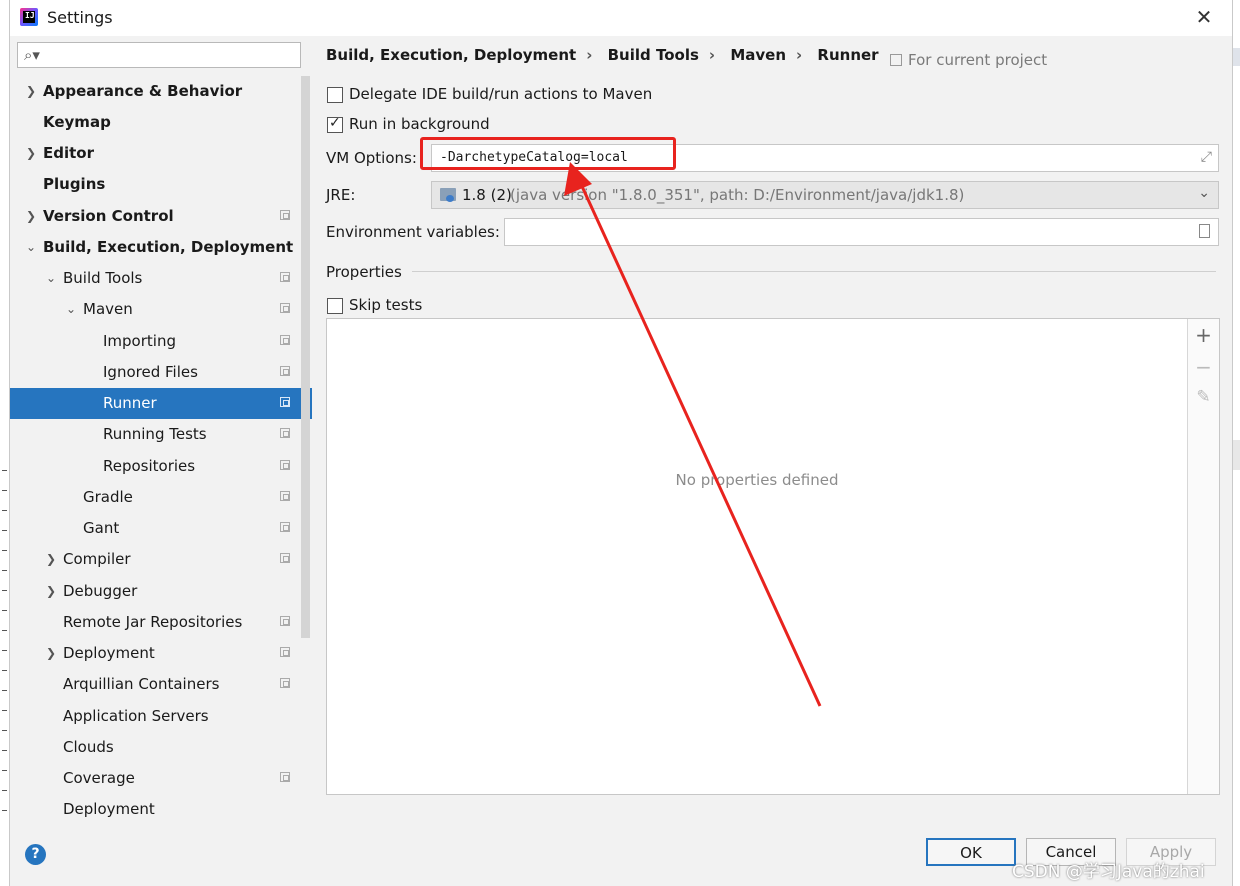 The width and height of the screenshot is (1240, 886). What do you see at coordinates (693, 434) in the screenshot?
I see `annotation-arrow` at bounding box center [693, 434].